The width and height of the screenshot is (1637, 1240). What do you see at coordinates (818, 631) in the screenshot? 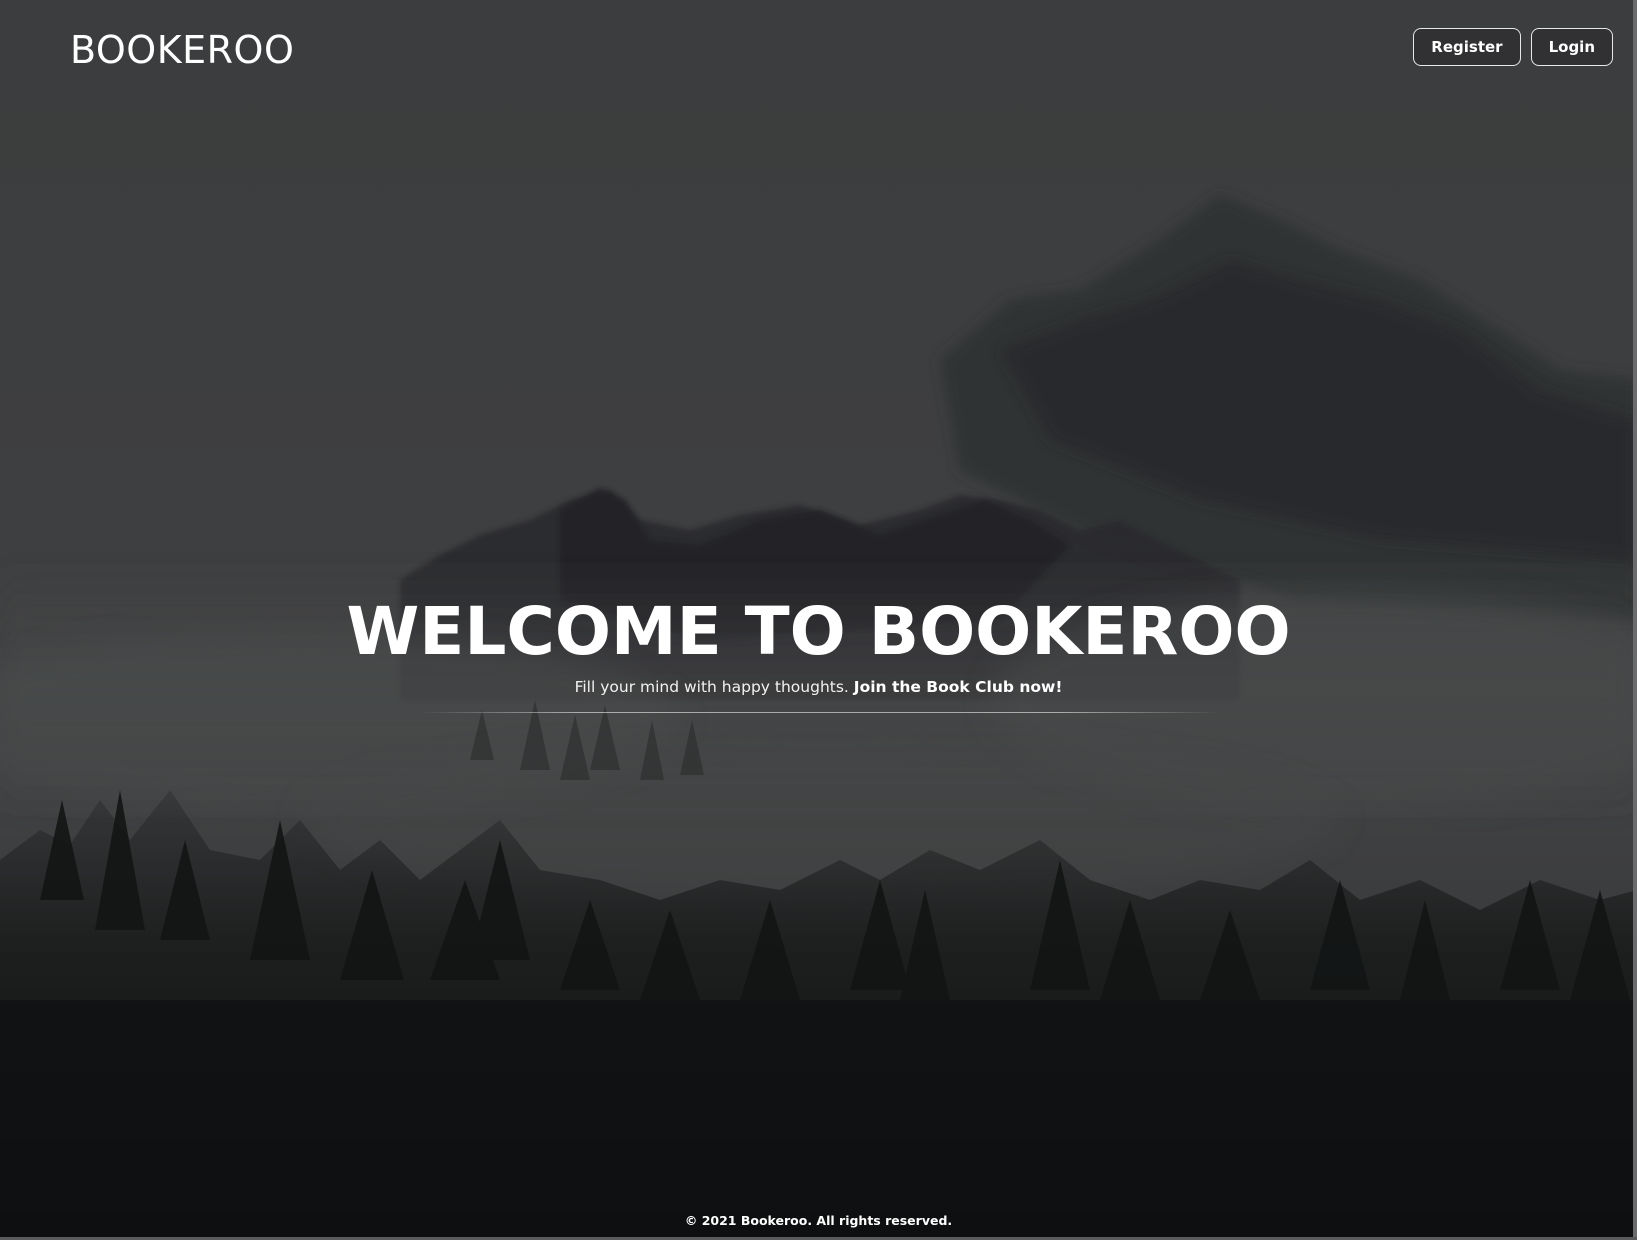
I see `hero-title: WELCOME TO BOOKEROO` at bounding box center [818, 631].